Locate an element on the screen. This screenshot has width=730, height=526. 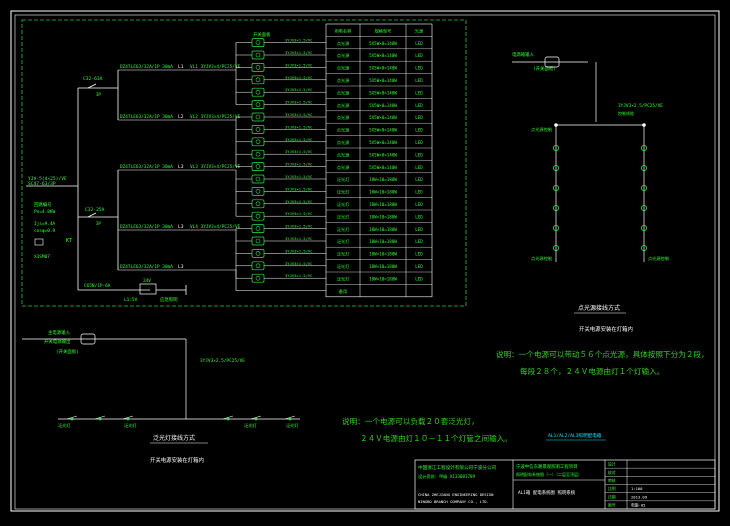
breaker-mid-sub: 3P is located at coordinates (98, 223).